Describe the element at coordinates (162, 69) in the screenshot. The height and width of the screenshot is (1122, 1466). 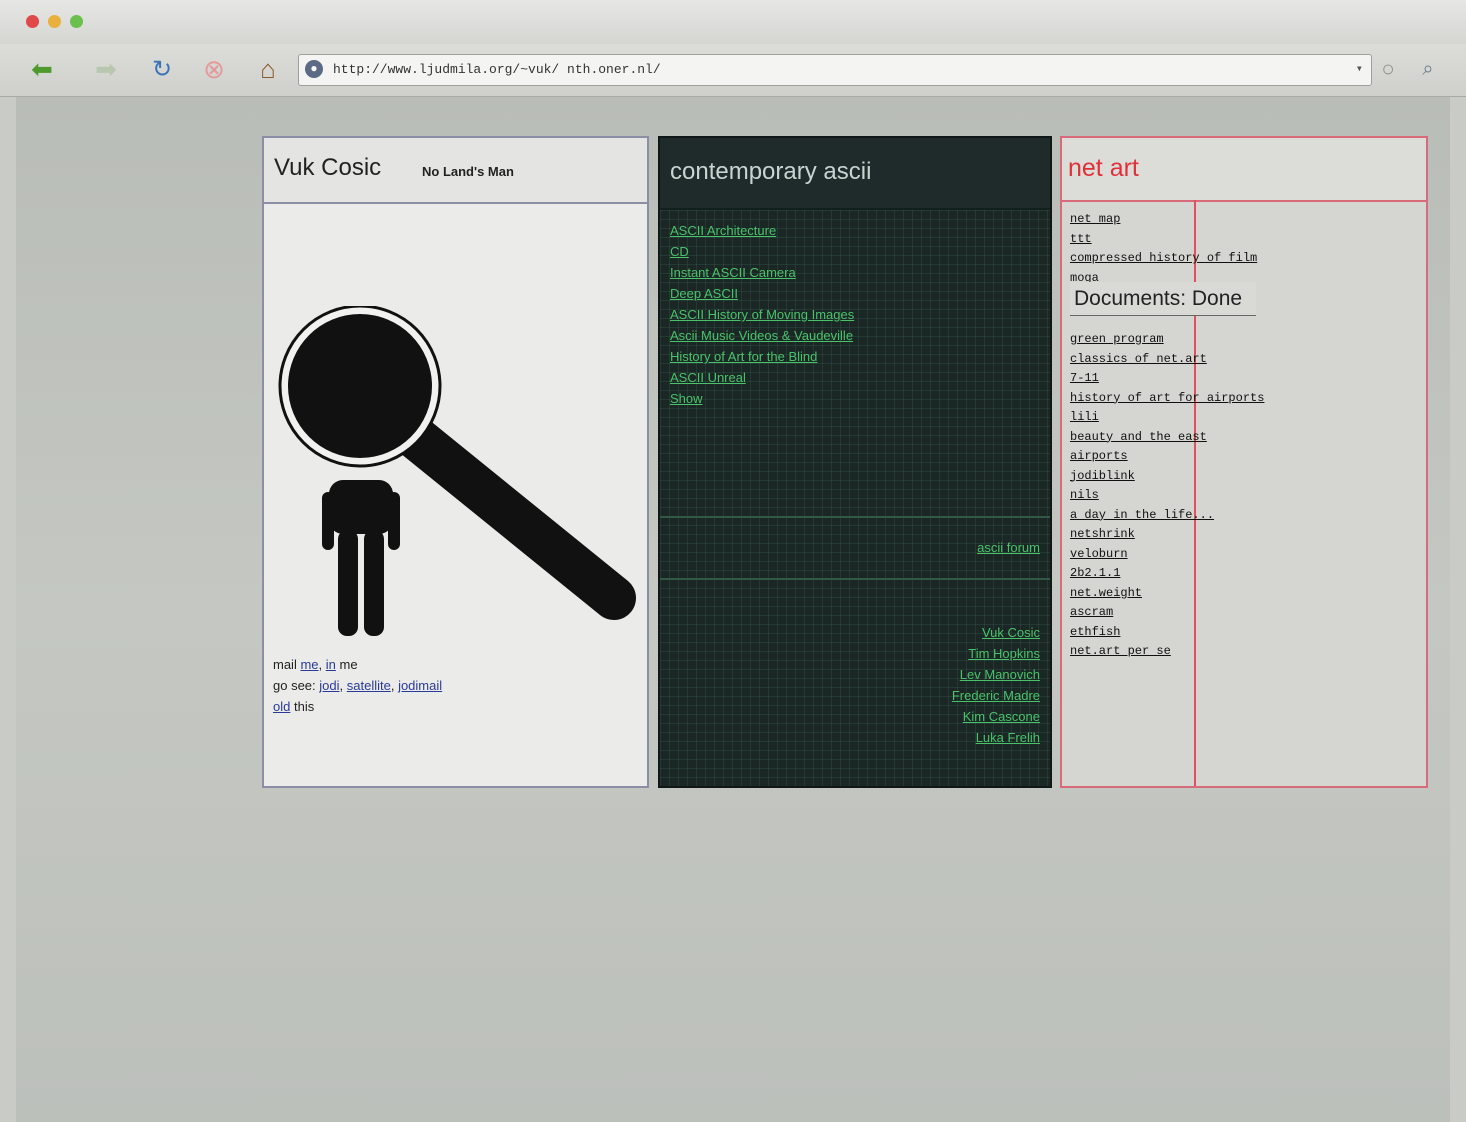
I see `reload-icon: ↻` at that location.